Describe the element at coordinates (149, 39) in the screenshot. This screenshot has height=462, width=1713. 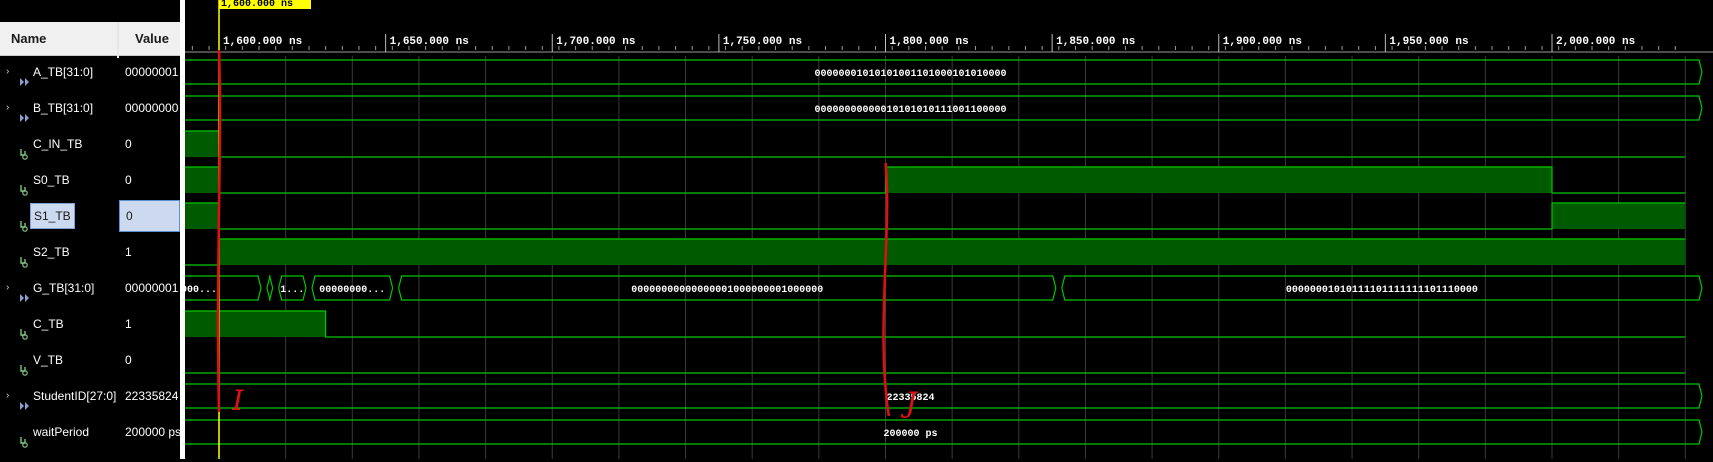
I see `value-column-header: Value` at that location.